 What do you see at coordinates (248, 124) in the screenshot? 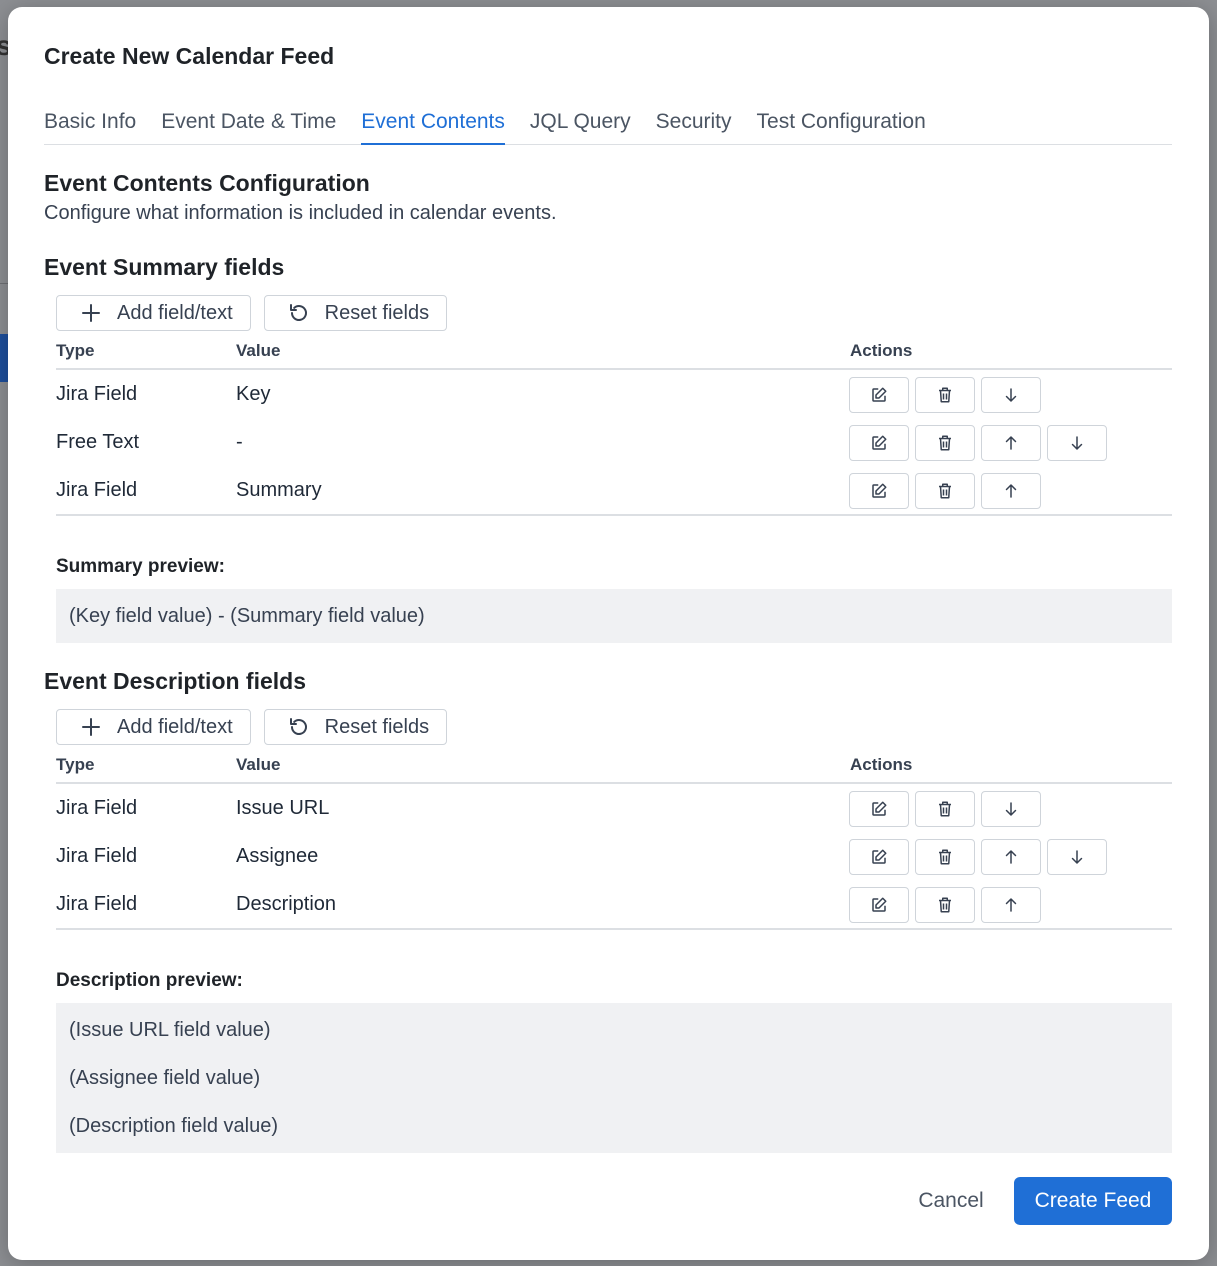
I see `tab-event-date-time: Event Date & Time` at bounding box center [248, 124].